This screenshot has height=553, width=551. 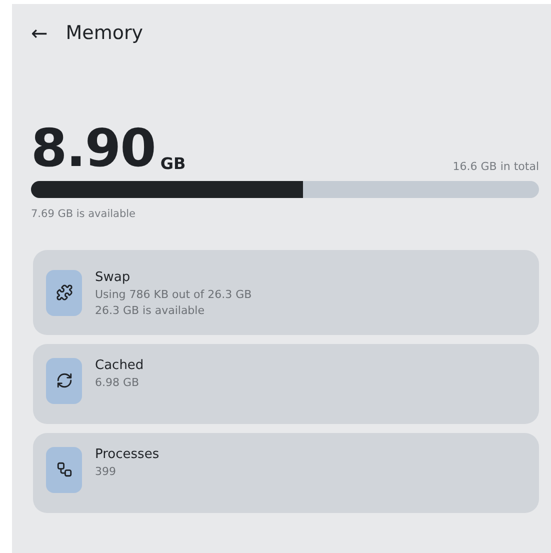 What do you see at coordinates (173, 163) in the screenshot?
I see `memory-unit: GB` at bounding box center [173, 163].